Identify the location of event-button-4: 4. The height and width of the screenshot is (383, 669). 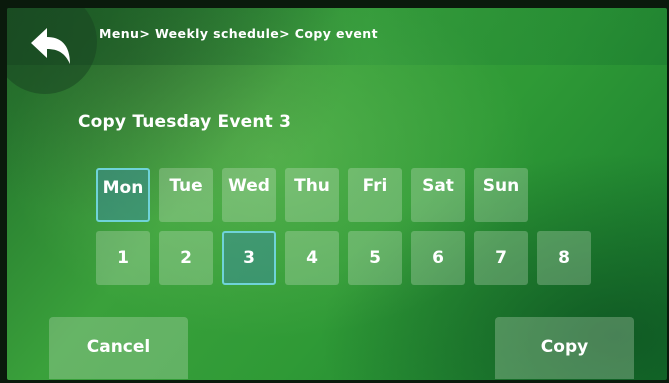
(312, 258).